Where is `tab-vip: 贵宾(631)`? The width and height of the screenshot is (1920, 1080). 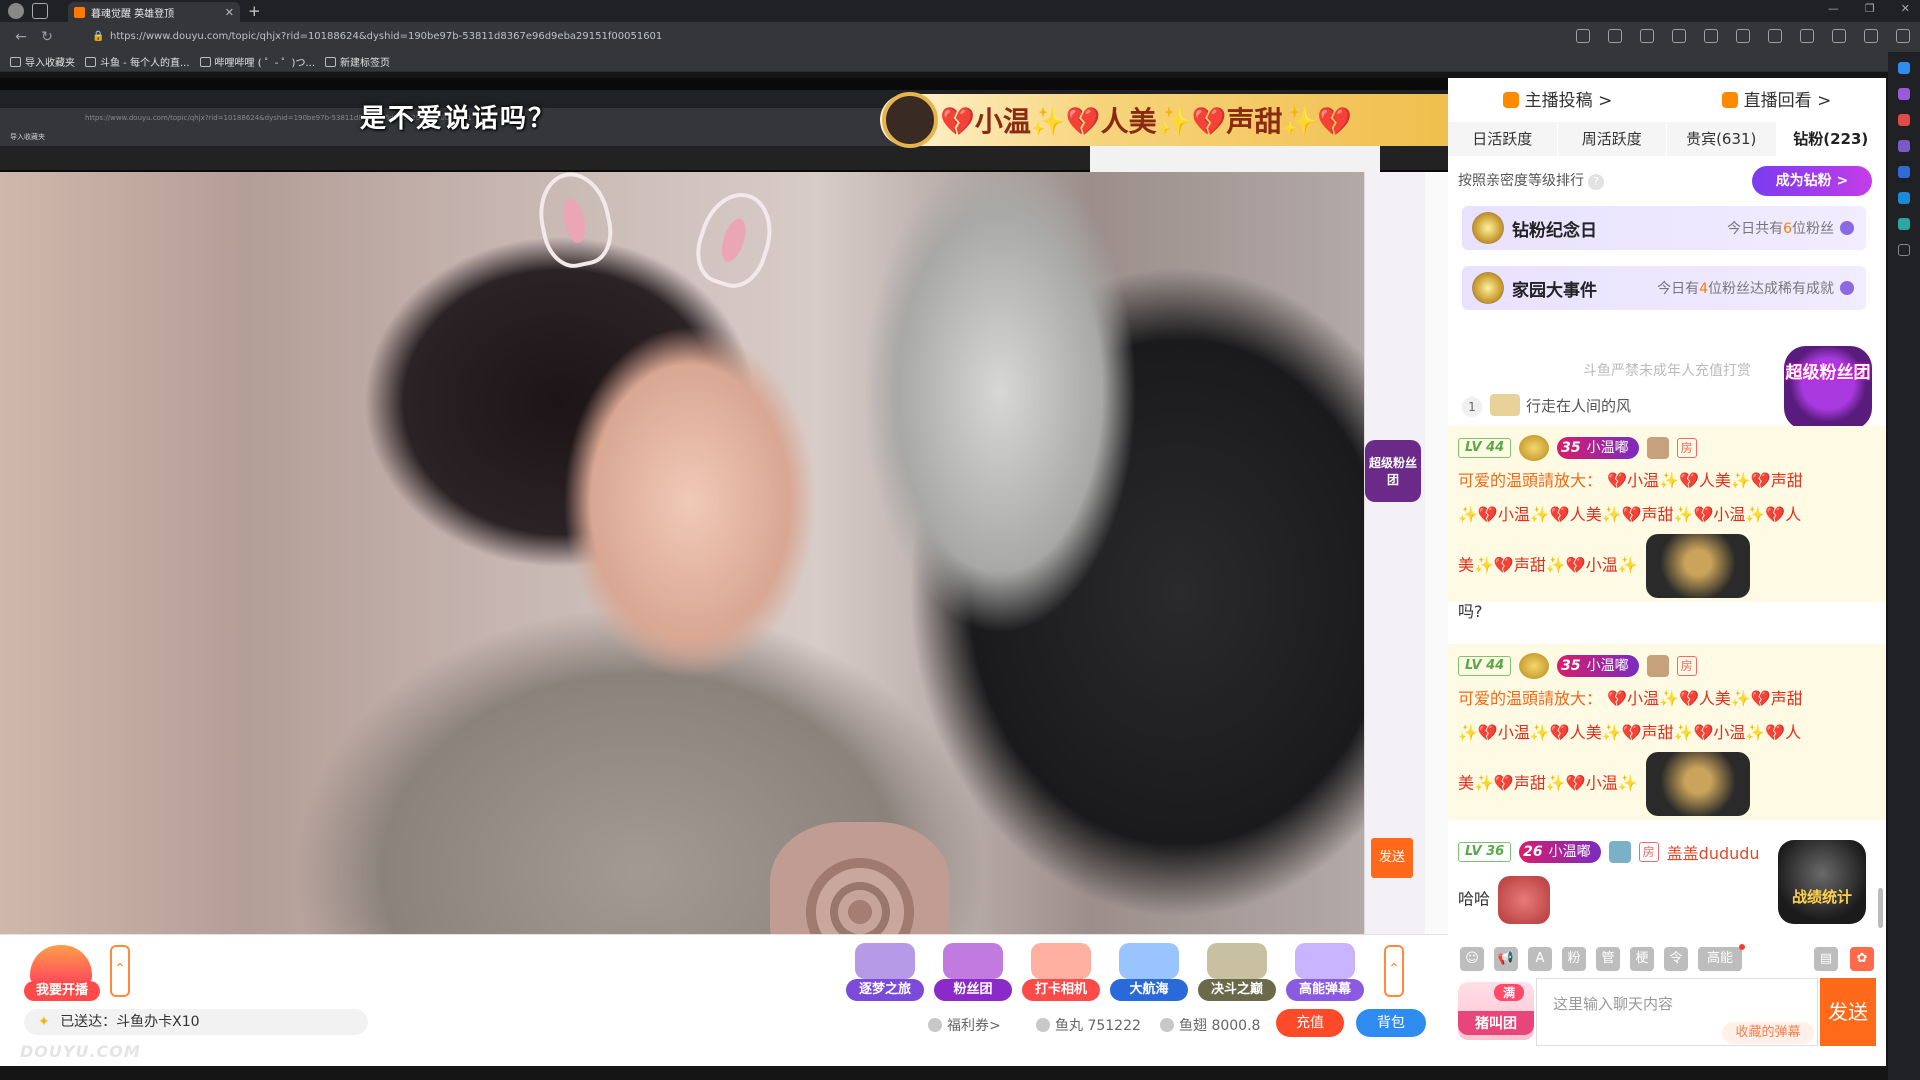
tab-vip: 贵宾(631) is located at coordinates (1722, 139).